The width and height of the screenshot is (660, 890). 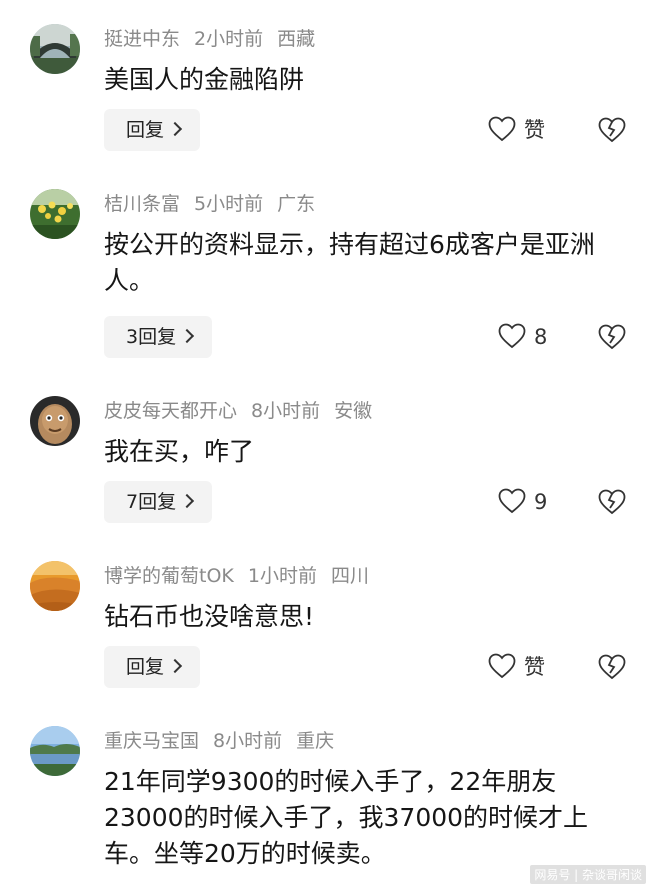 I want to click on comment-meta: 桔川条富 5小时前 广东, so click(x=216, y=204).